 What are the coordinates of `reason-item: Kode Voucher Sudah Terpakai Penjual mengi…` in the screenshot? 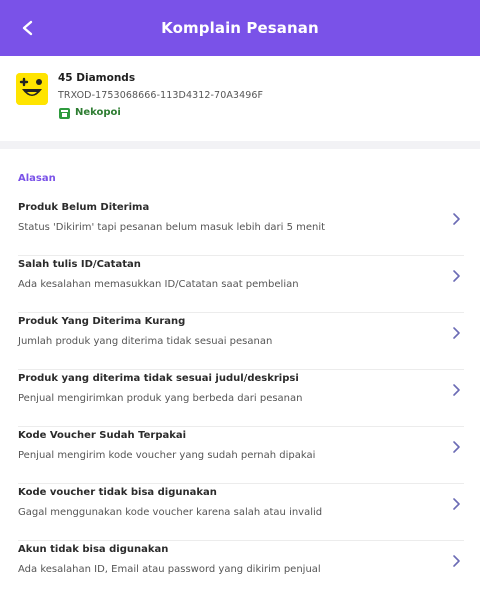 It's located at (241, 455).